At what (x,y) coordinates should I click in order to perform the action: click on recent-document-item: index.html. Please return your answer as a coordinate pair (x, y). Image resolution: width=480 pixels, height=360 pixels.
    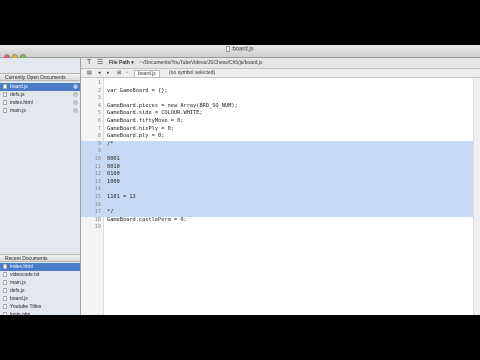
    Looking at the image, I should click on (40, 267).